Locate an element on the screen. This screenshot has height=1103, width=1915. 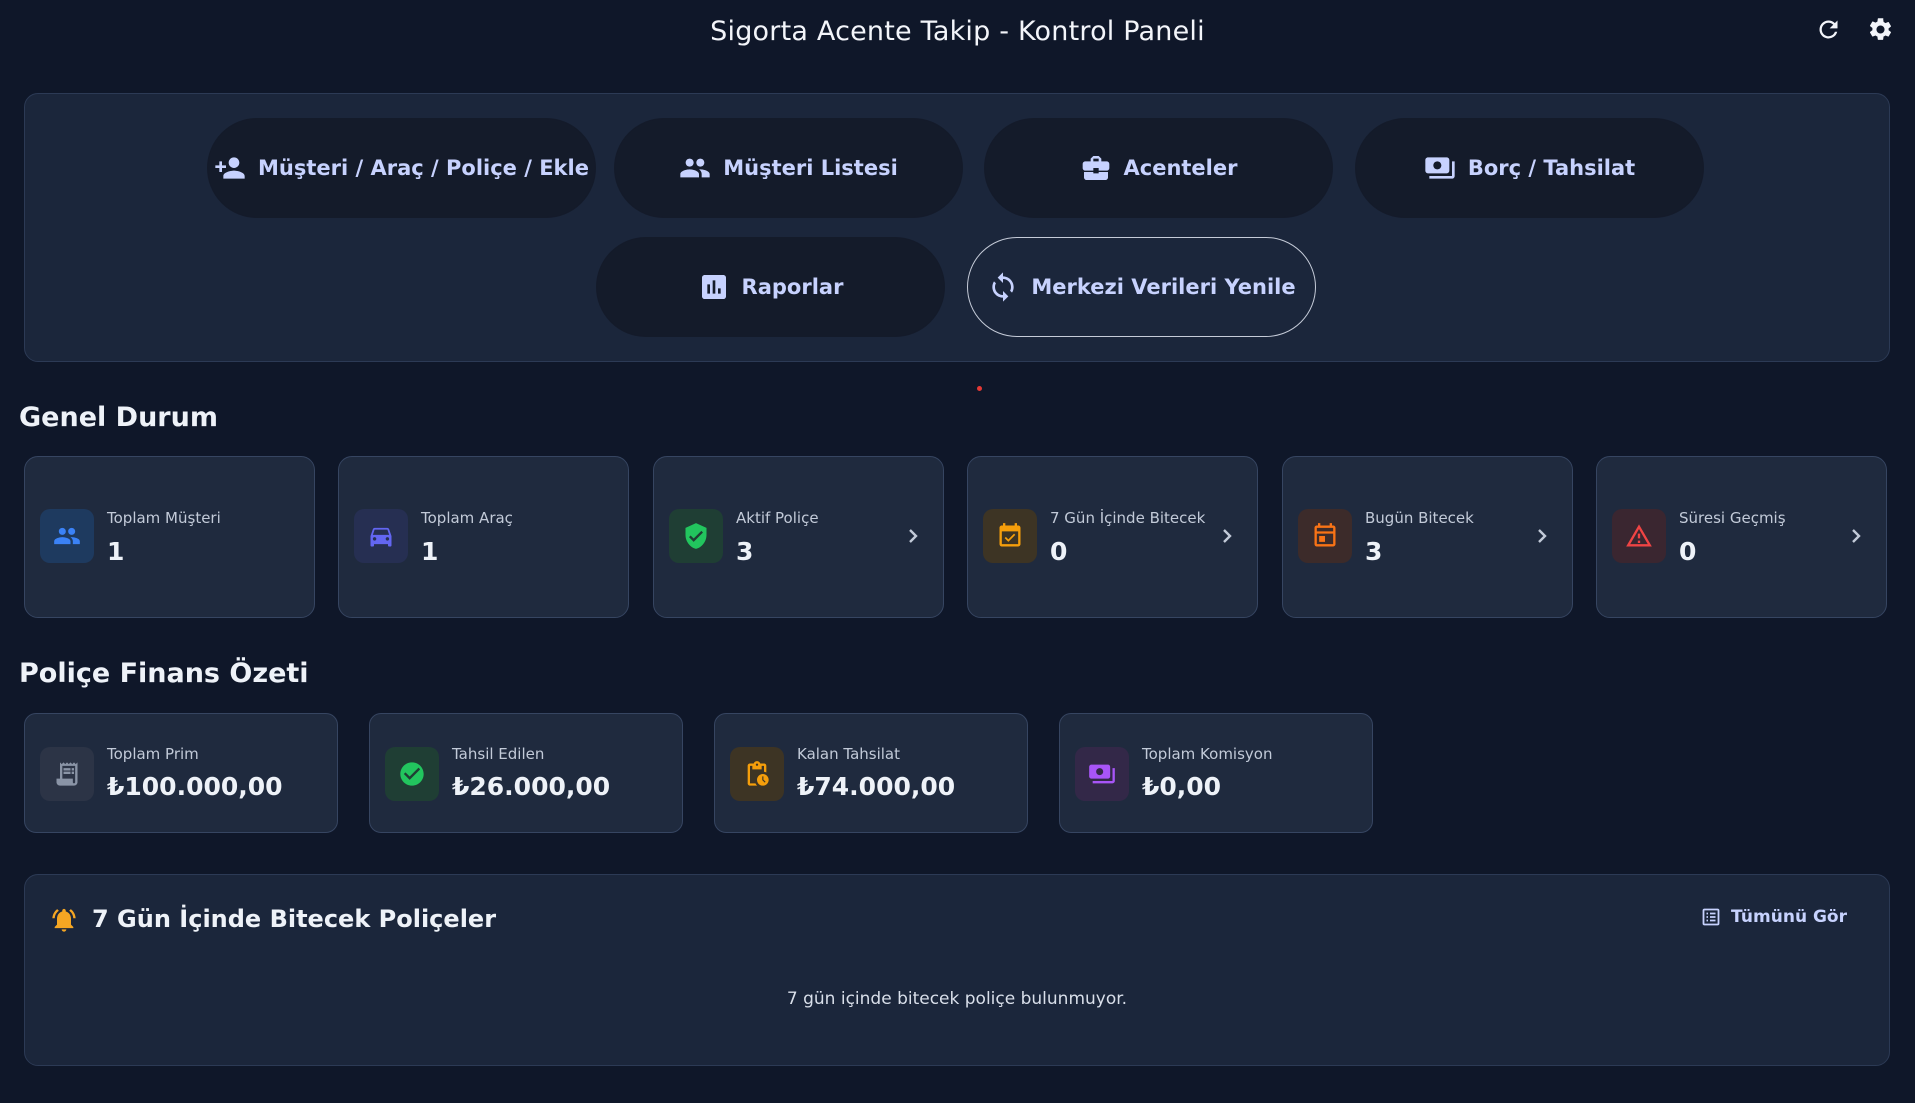
finance-value: ₺26.000,00 is located at coordinates (531, 786).